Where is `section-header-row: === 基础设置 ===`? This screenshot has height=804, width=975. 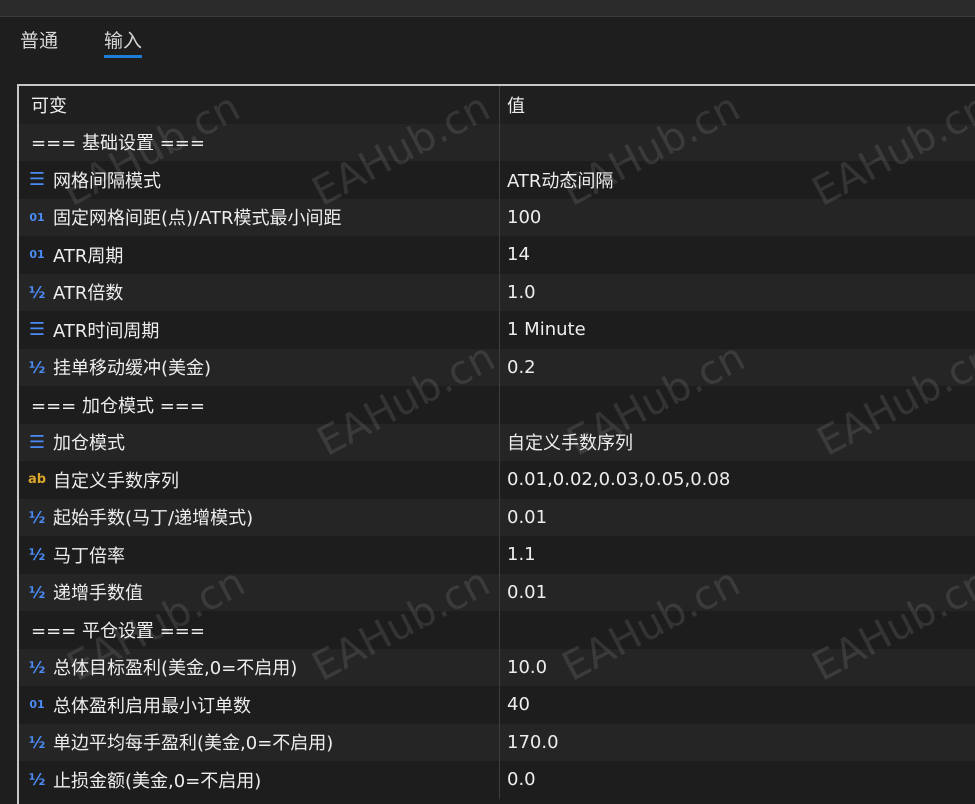 section-header-row: === 基础设置 === is located at coordinates (497, 142).